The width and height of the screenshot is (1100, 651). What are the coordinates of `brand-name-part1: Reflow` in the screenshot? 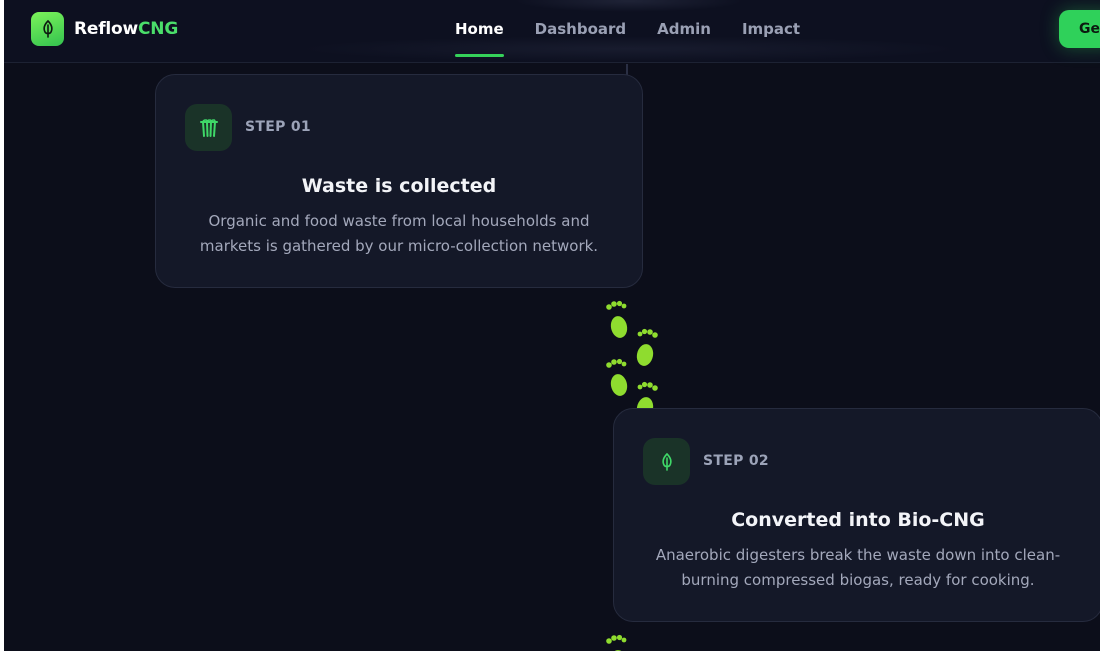 It's located at (106, 29).